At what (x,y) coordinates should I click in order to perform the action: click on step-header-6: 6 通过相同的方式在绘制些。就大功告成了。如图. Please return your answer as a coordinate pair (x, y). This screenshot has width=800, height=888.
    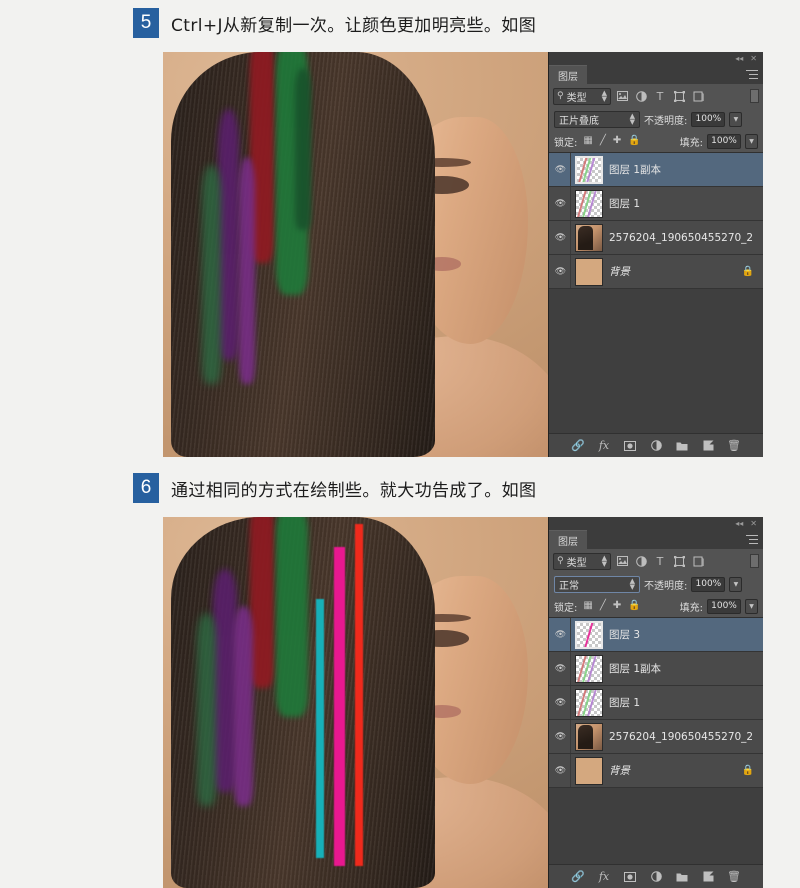
    Looking at the image, I should click on (334, 488).